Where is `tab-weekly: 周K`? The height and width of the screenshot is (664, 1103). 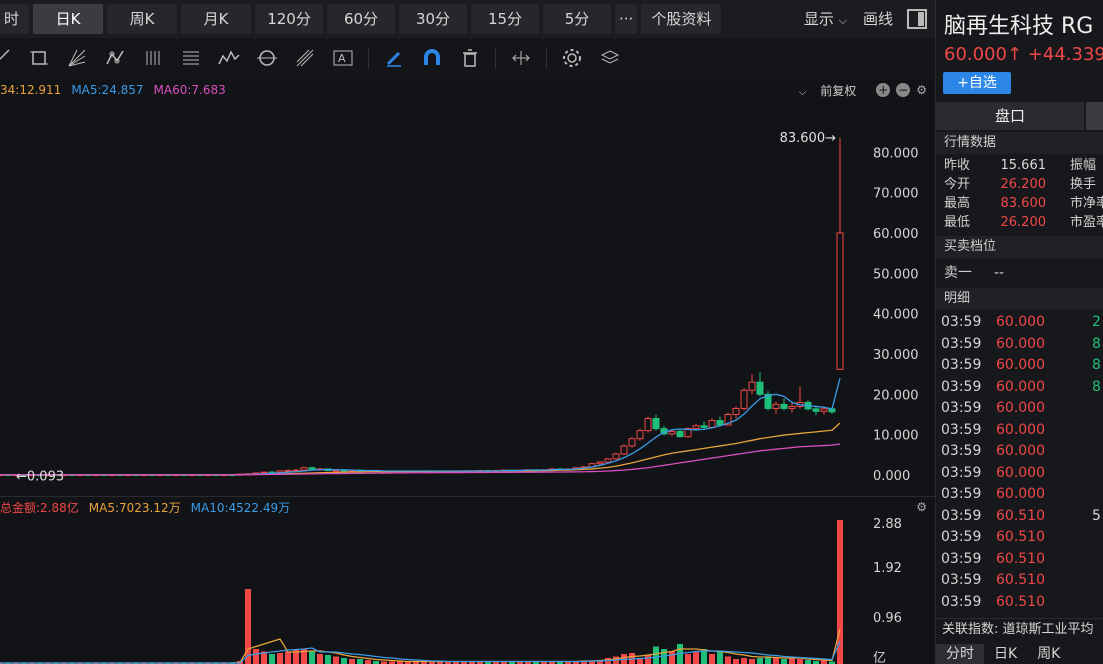
tab-weekly: 周K is located at coordinates (1048, 654).